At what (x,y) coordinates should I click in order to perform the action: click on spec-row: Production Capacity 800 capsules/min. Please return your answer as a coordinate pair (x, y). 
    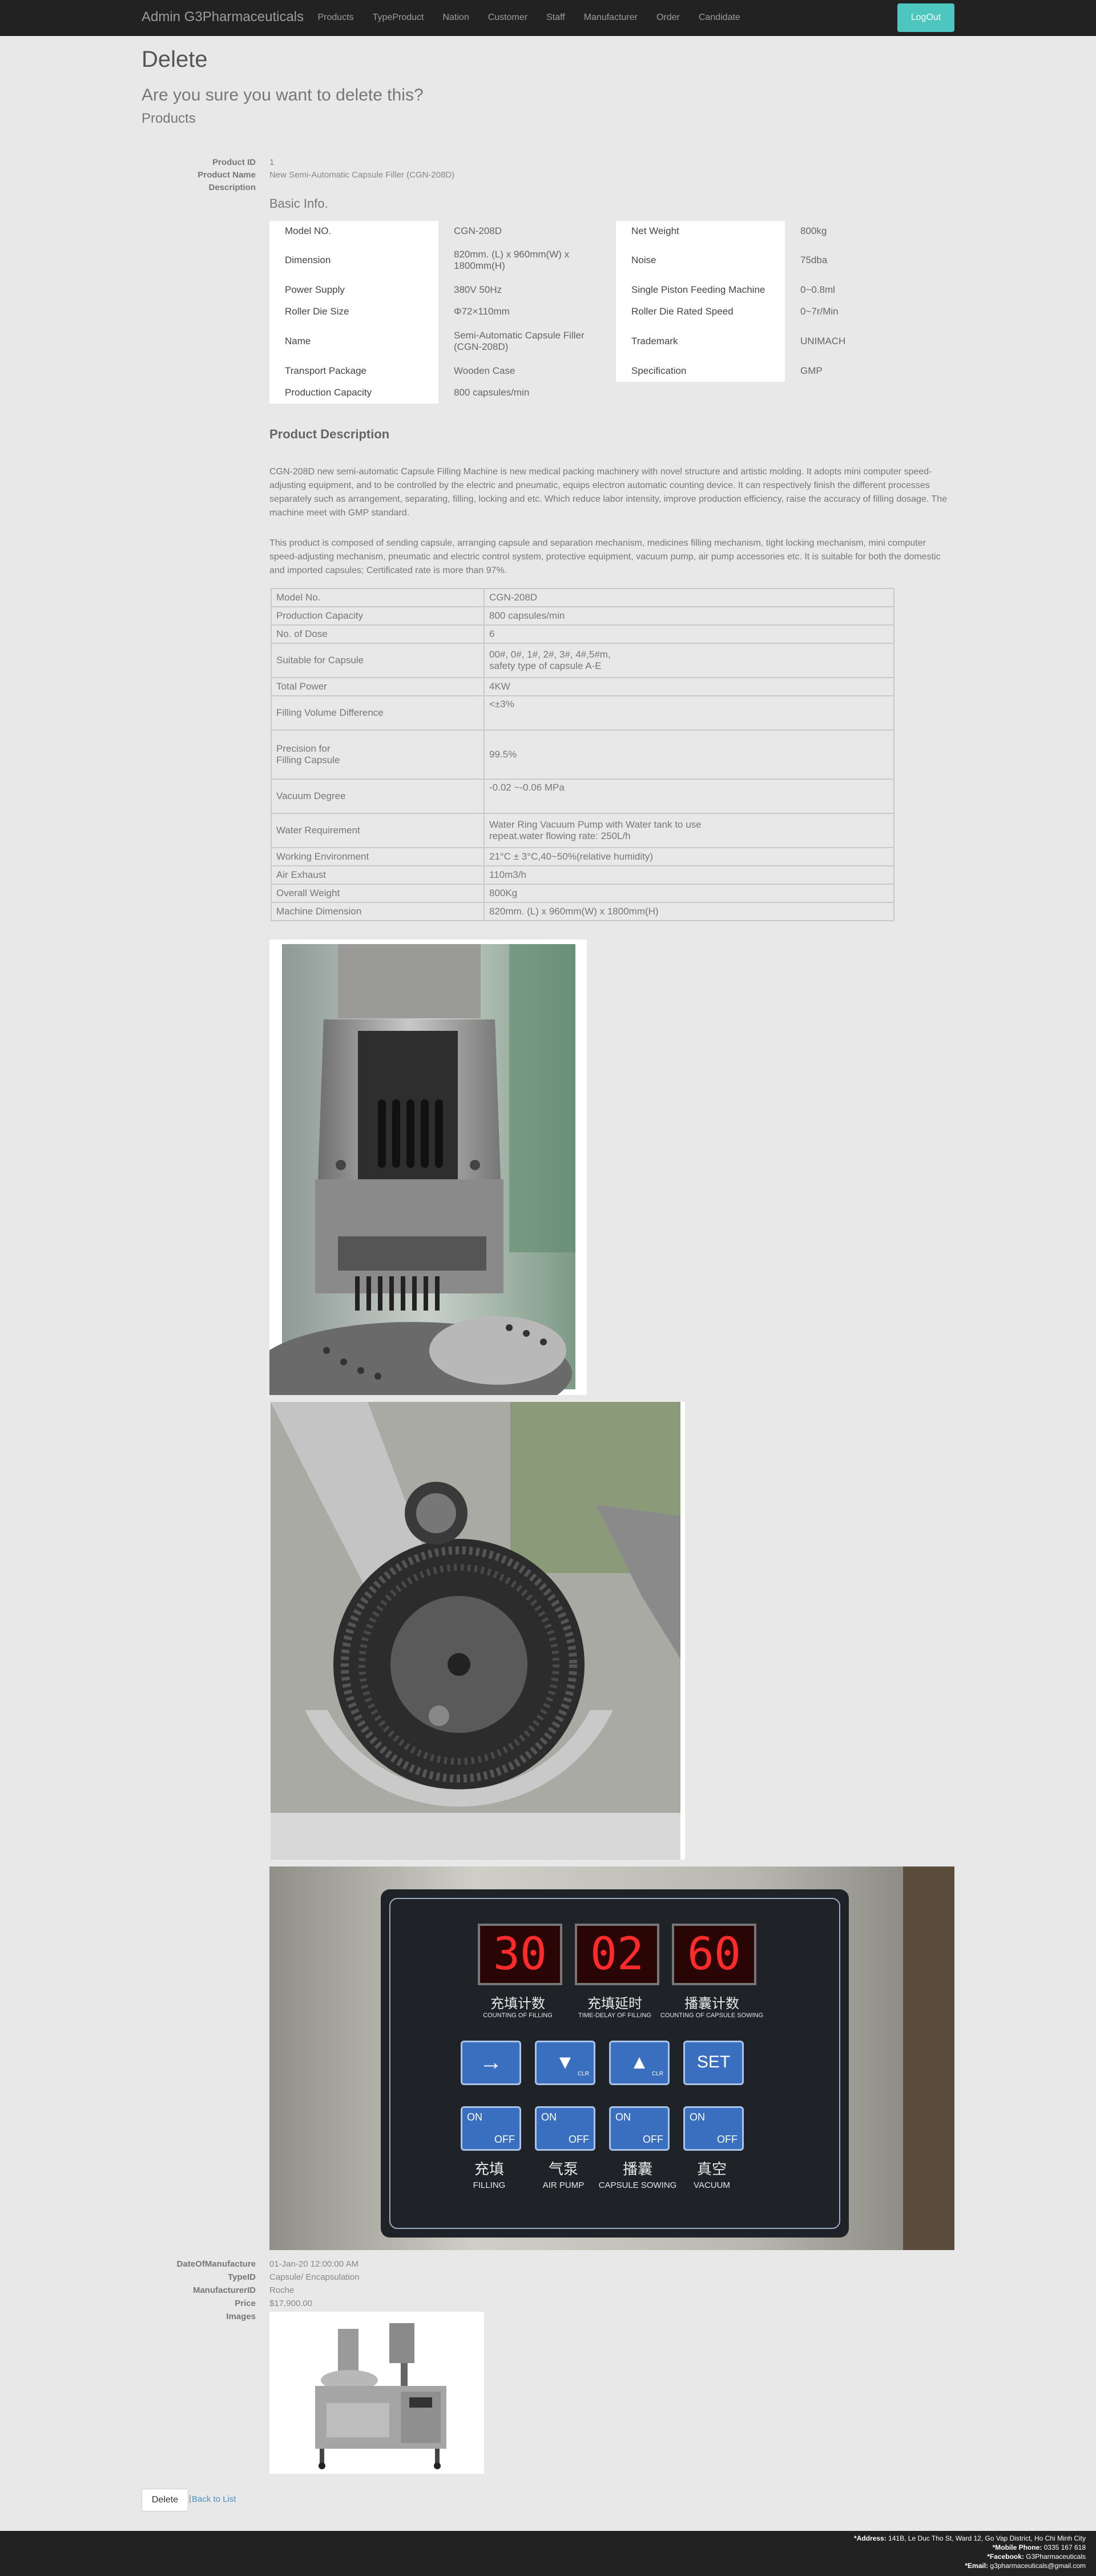
    Looking at the image, I should click on (582, 616).